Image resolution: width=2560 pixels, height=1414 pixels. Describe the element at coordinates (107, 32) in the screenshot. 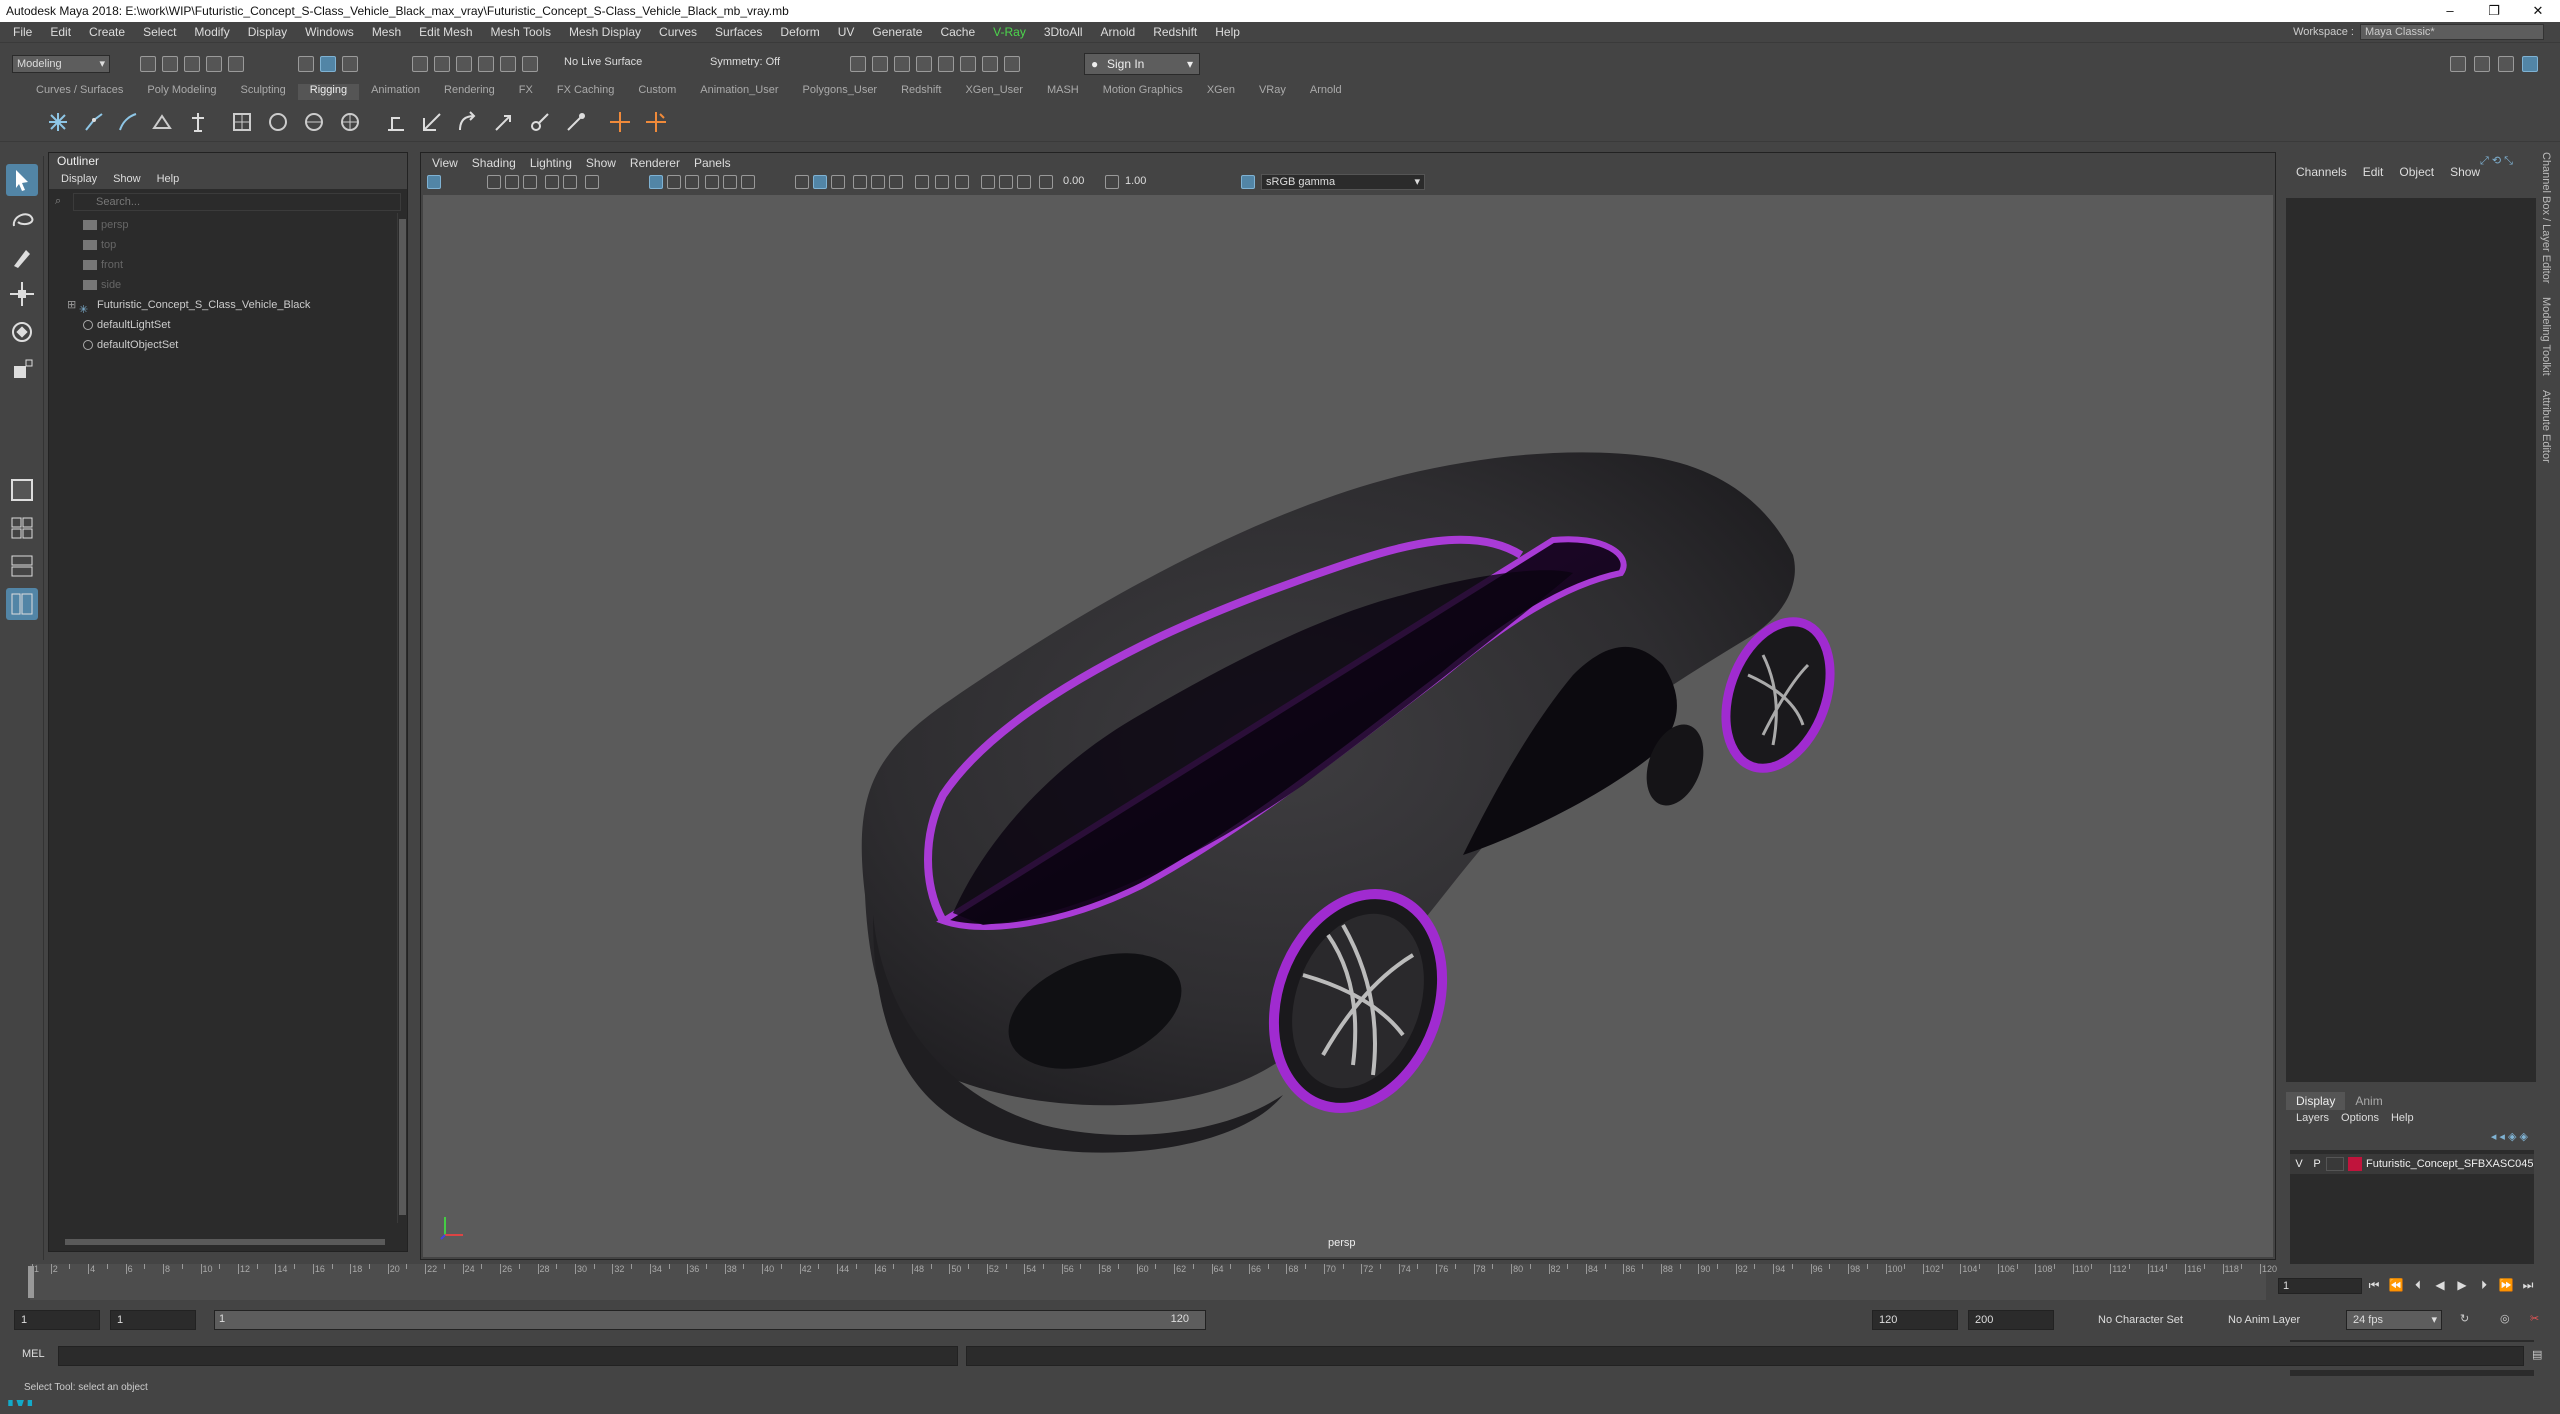

I see `menu-create: Create` at that location.